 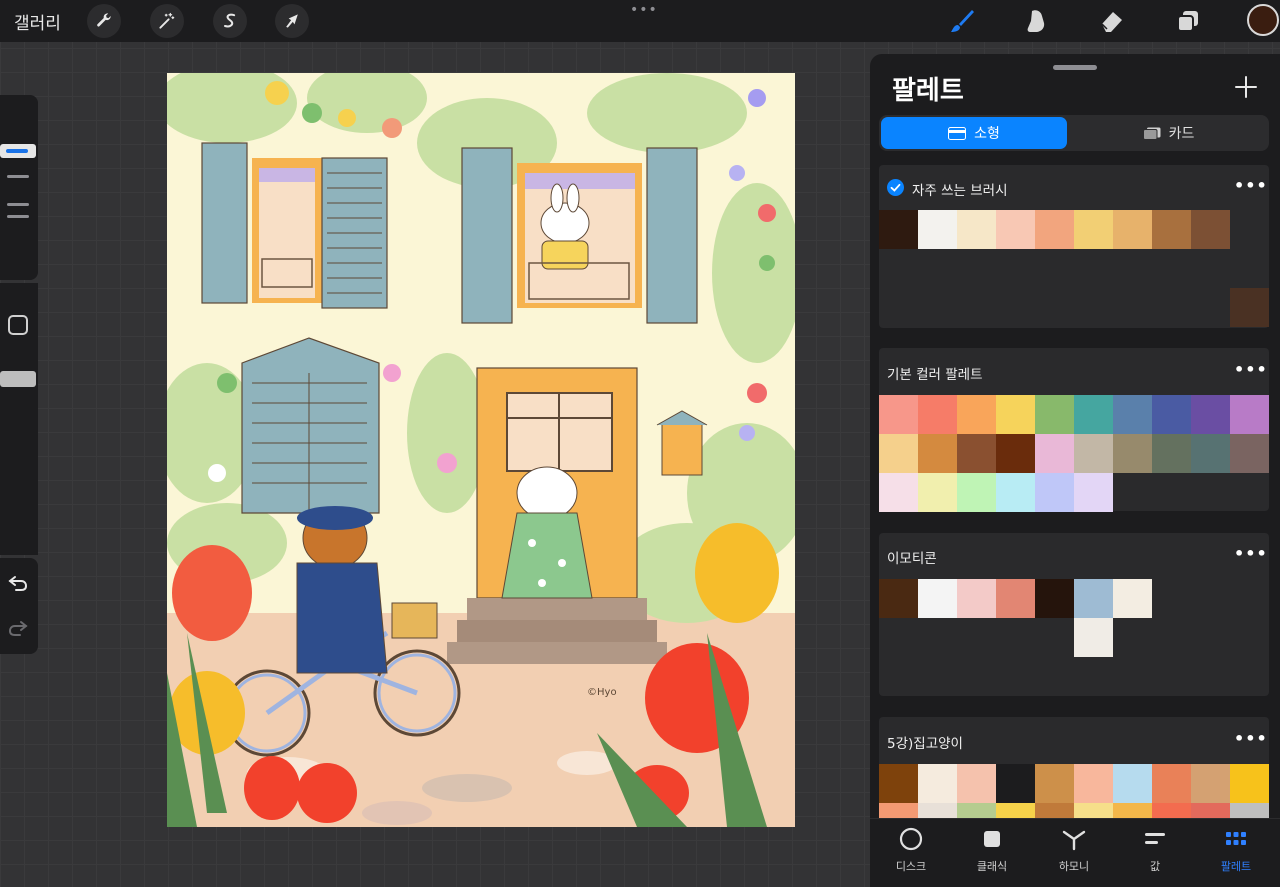 I want to click on panel-grabber, so click(x=1075, y=67).